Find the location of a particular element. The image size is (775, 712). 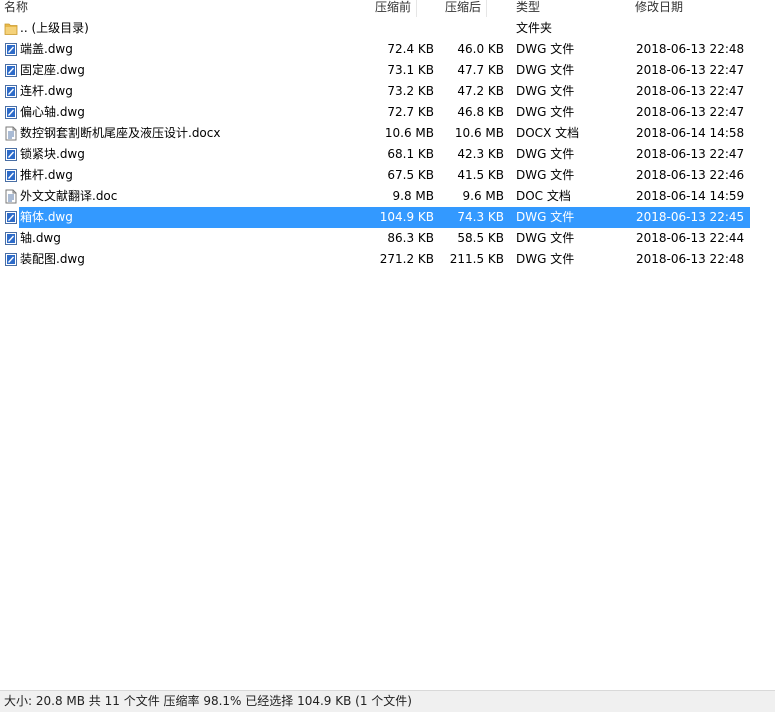

file-name: 外文文献翻译.doc is located at coordinates (69, 196).